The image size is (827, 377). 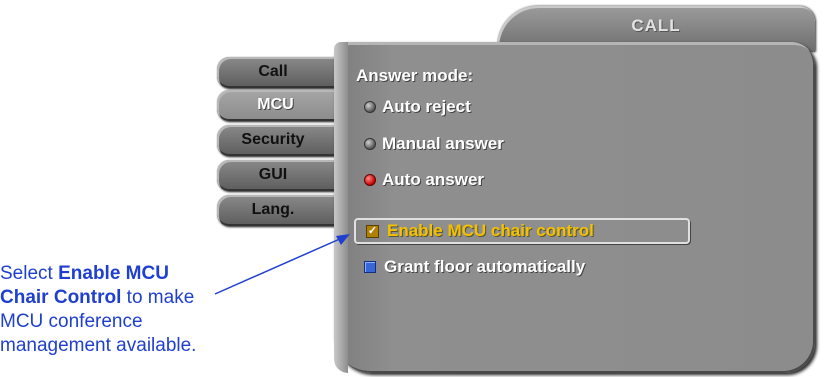 What do you see at coordinates (282, 264) in the screenshot?
I see `annotation-arrow` at bounding box center [282, 264].